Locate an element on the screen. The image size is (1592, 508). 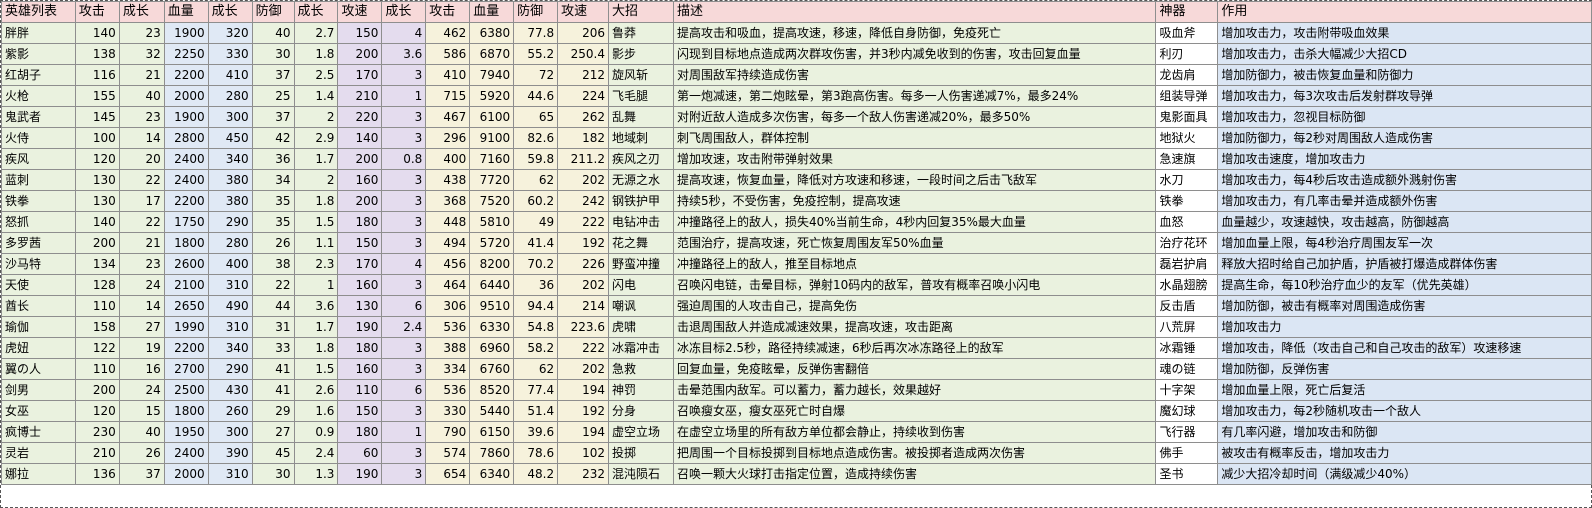
cell-max-hp: 6440 is located at coordinates (492, 285).